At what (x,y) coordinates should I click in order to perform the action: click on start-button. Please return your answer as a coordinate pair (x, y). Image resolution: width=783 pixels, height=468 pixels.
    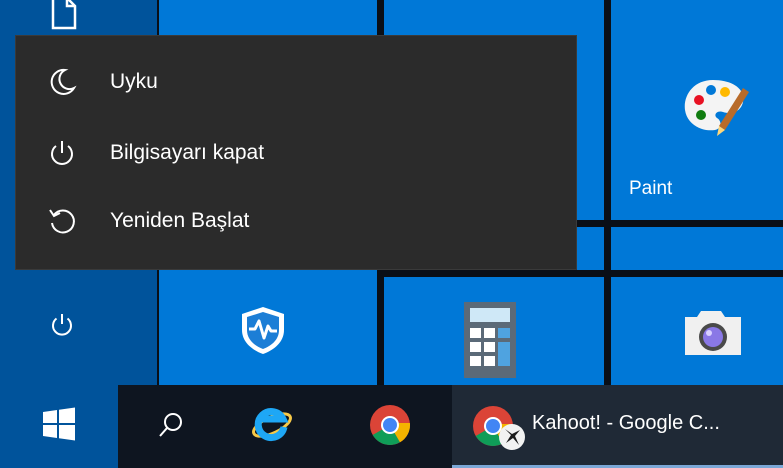
    Looking at the image, I should click on (59, 426).